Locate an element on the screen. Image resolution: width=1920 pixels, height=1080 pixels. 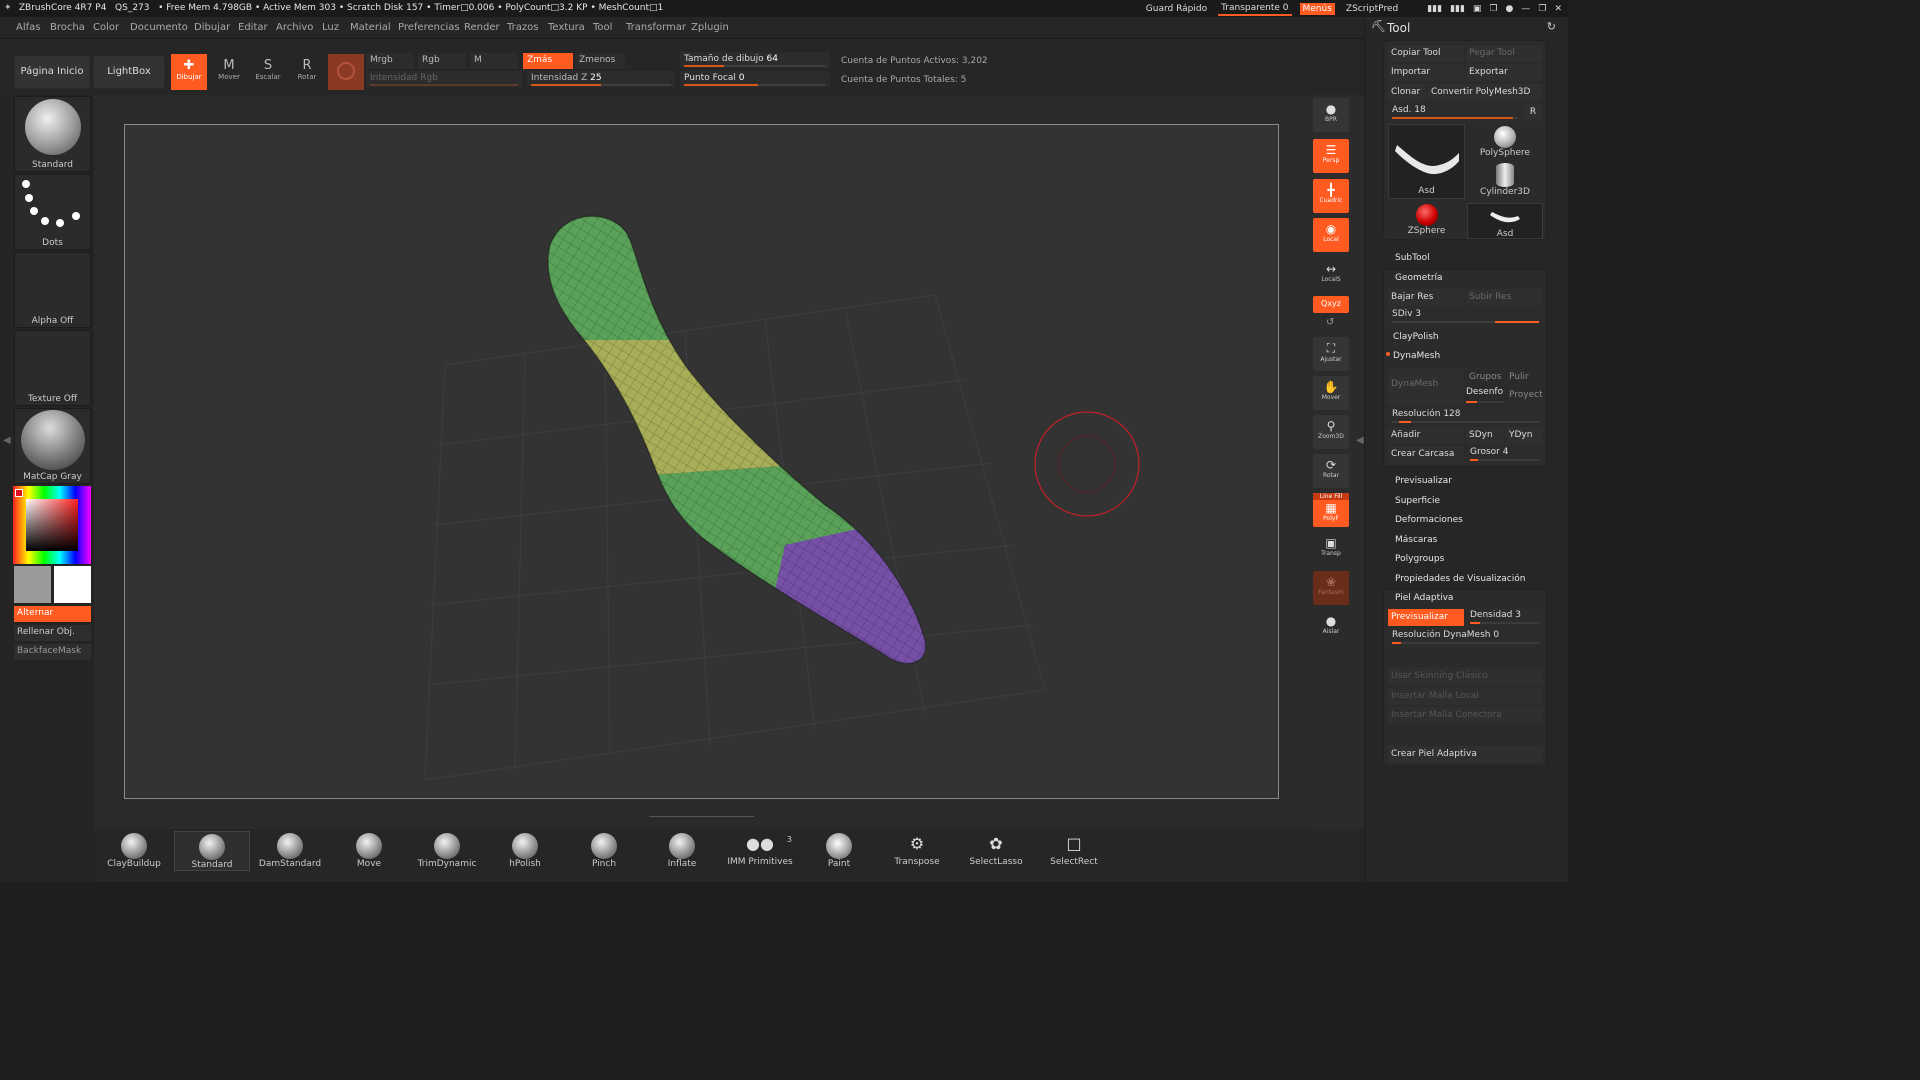
ydyn-button: YDyn is located at coordinates (1524, 435).